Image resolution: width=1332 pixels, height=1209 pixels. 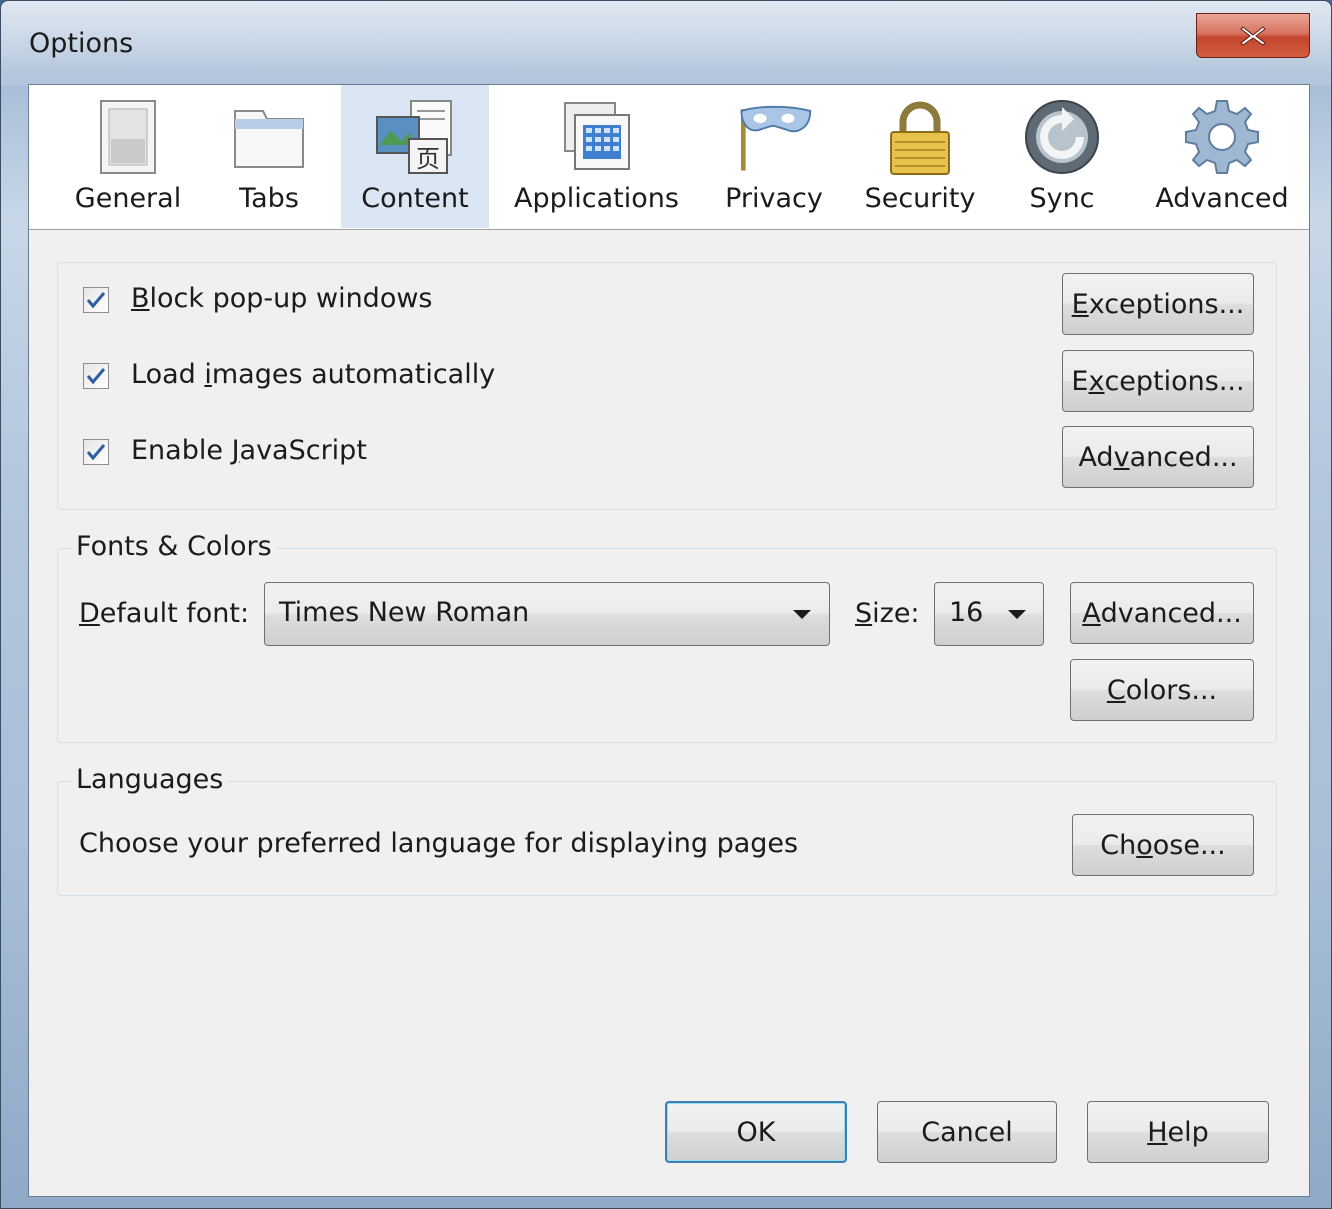 What do you see at coordinates (1062, 198) in the screenshot?
I see `tab-sync-label: Sync` at bounding box center [1062, 198].